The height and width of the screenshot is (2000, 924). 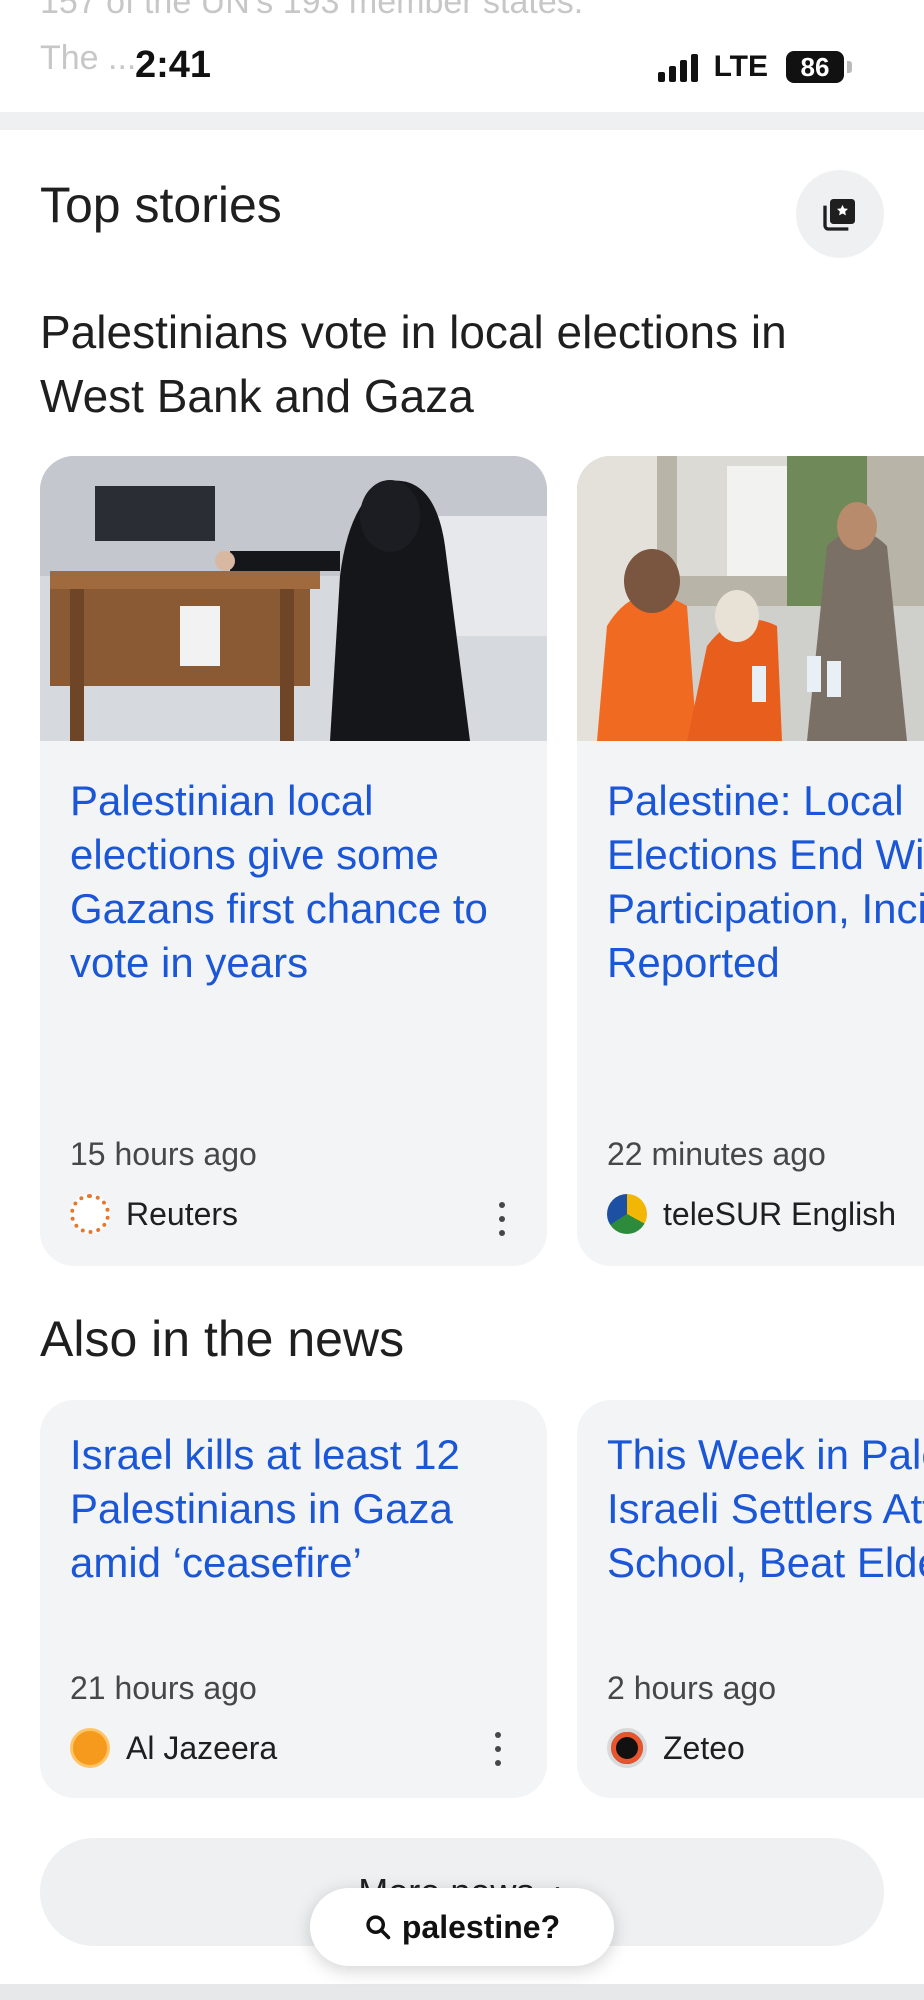 What do you see at coordinates (202, 1747) in the screenshot?
I see `source-name: Al Jazeera` at bounding box center [202, 1747].